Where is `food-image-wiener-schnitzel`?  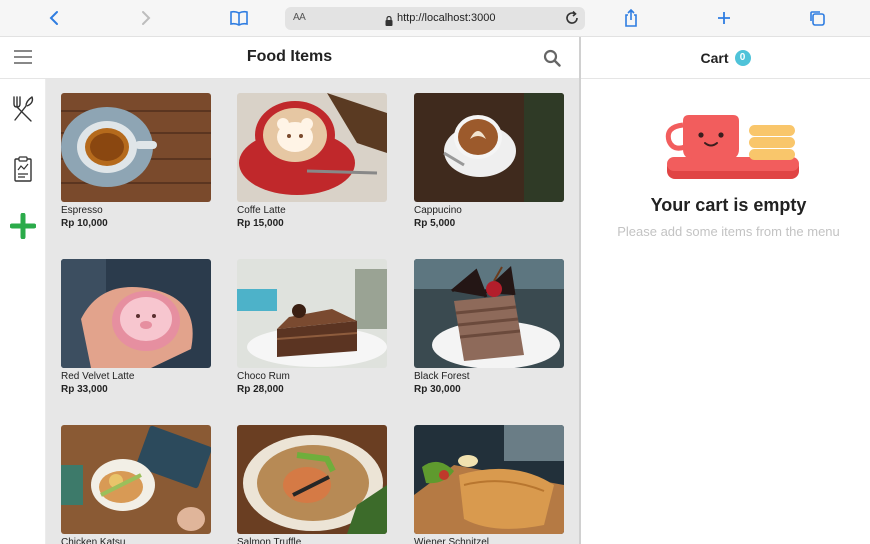 food-image-wiener-schnitzel is located at coordinates (489, 479).